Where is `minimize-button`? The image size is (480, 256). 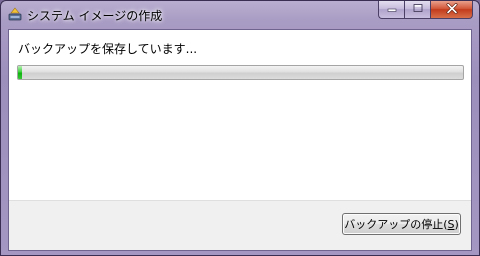 minimize-button is located at coordinates (391, 10).